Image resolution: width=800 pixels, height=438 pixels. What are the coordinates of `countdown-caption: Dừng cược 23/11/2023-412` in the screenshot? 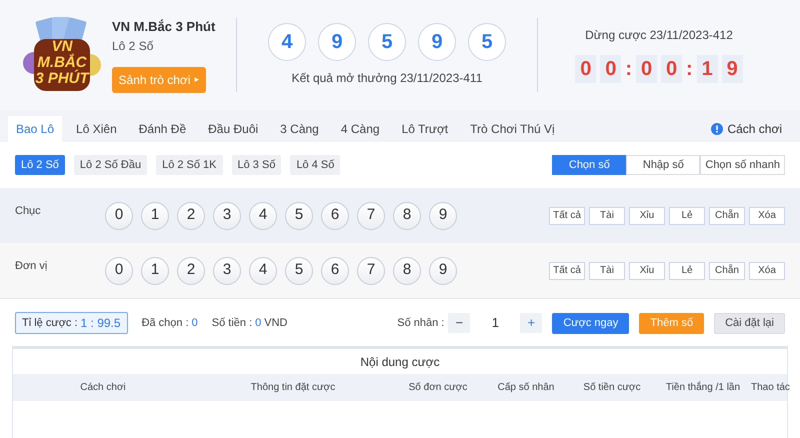 It's located at (659, 35).